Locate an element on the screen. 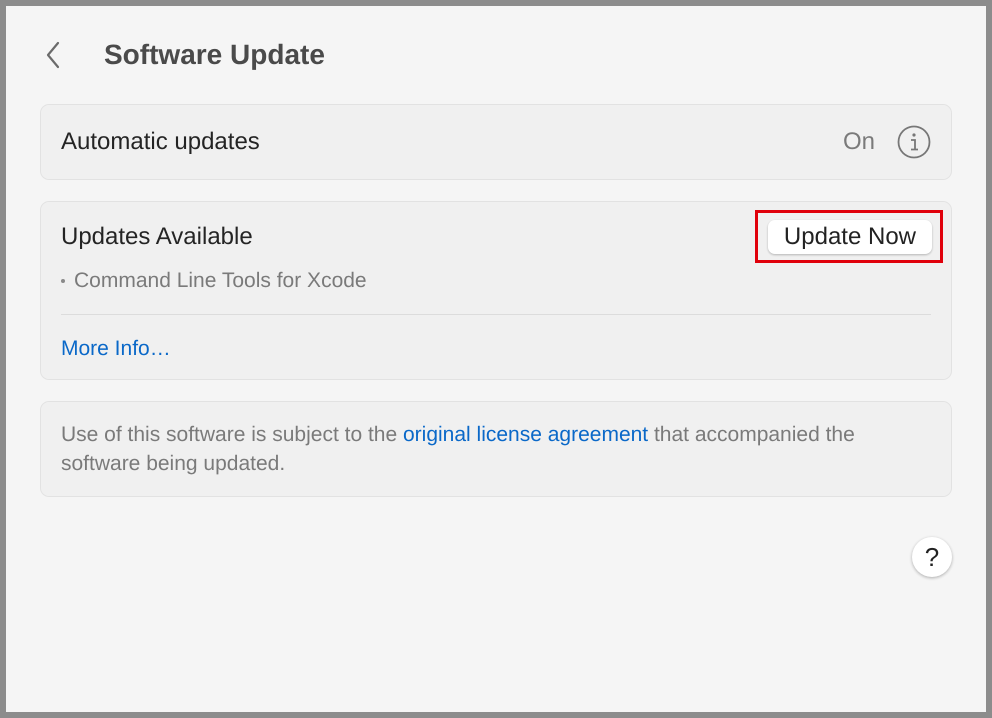  bullet-icon is located at coordinates (63, 281).